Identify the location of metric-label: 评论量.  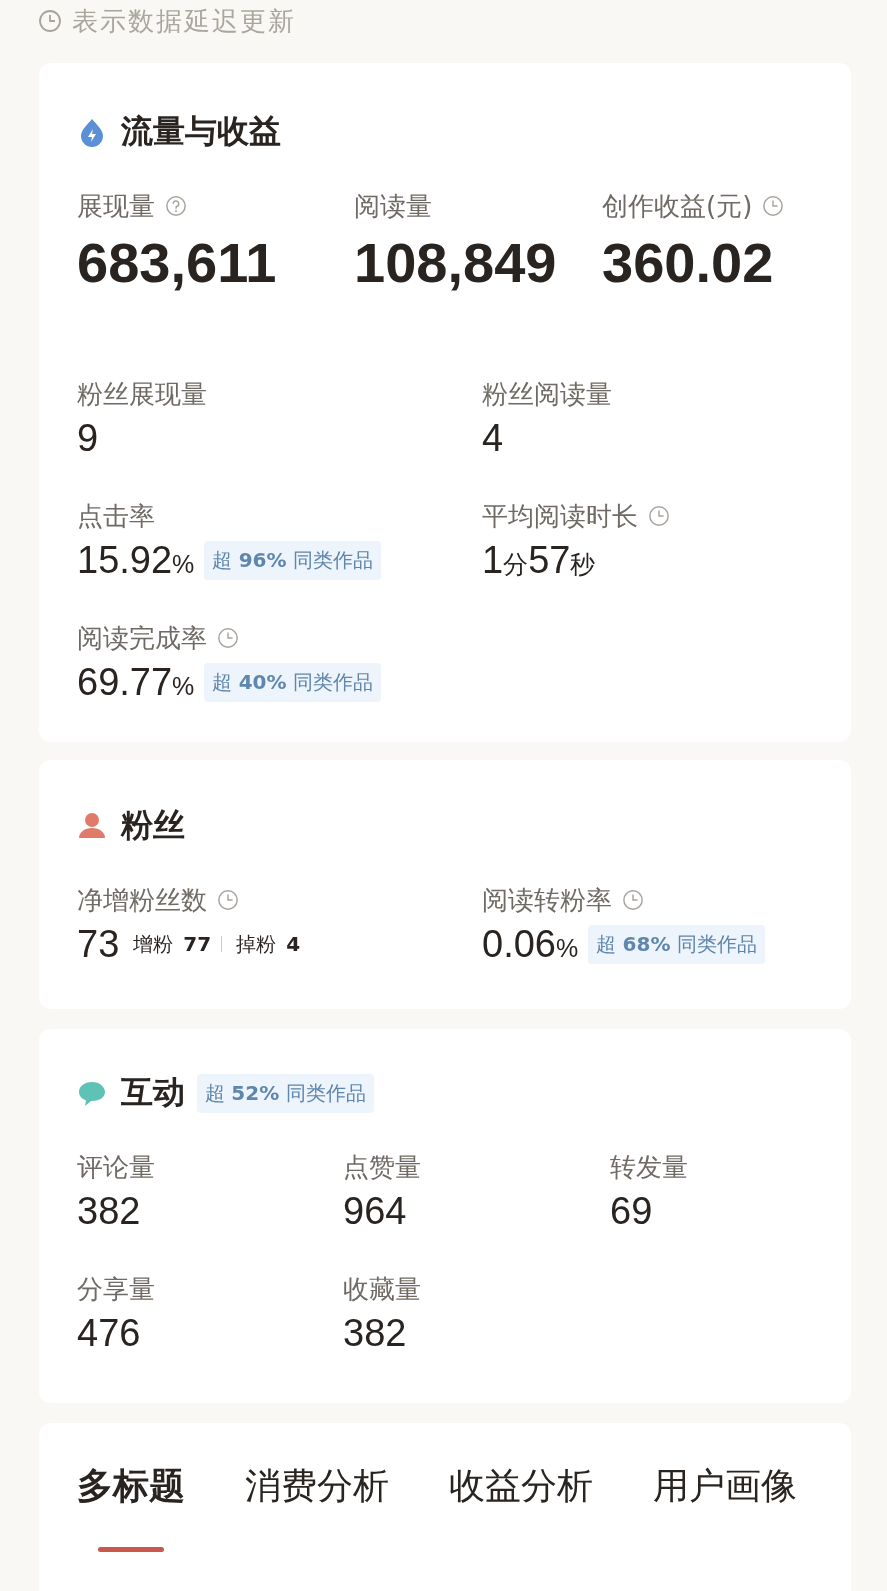
(116, 1167).